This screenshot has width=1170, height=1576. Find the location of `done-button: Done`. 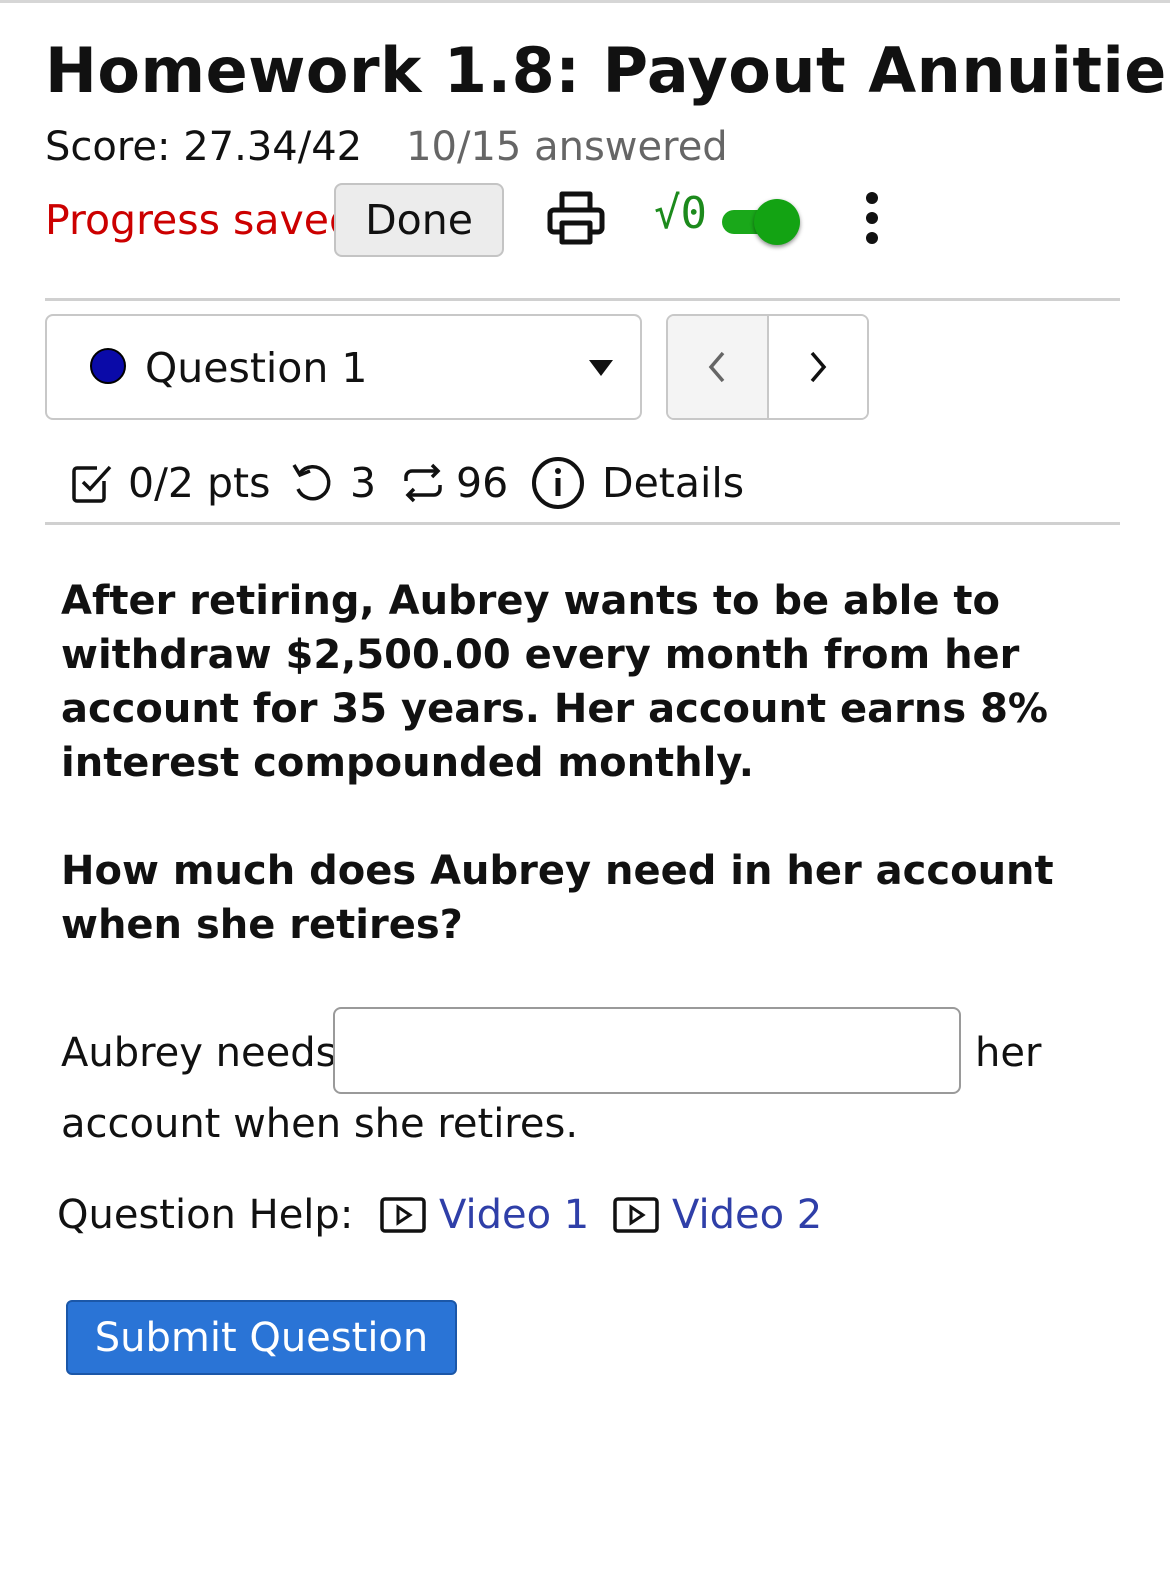

done-button: Done is located at coordinates (419, 220).